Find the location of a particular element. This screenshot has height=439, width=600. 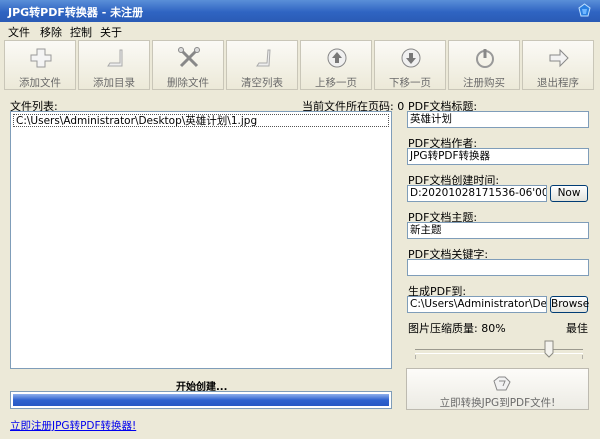

toolbar: 添加文件 添加目录 删除文件 清空列表 上移一页 下移一页 注册购买 退出程序 is located at coordinates (300, 66).